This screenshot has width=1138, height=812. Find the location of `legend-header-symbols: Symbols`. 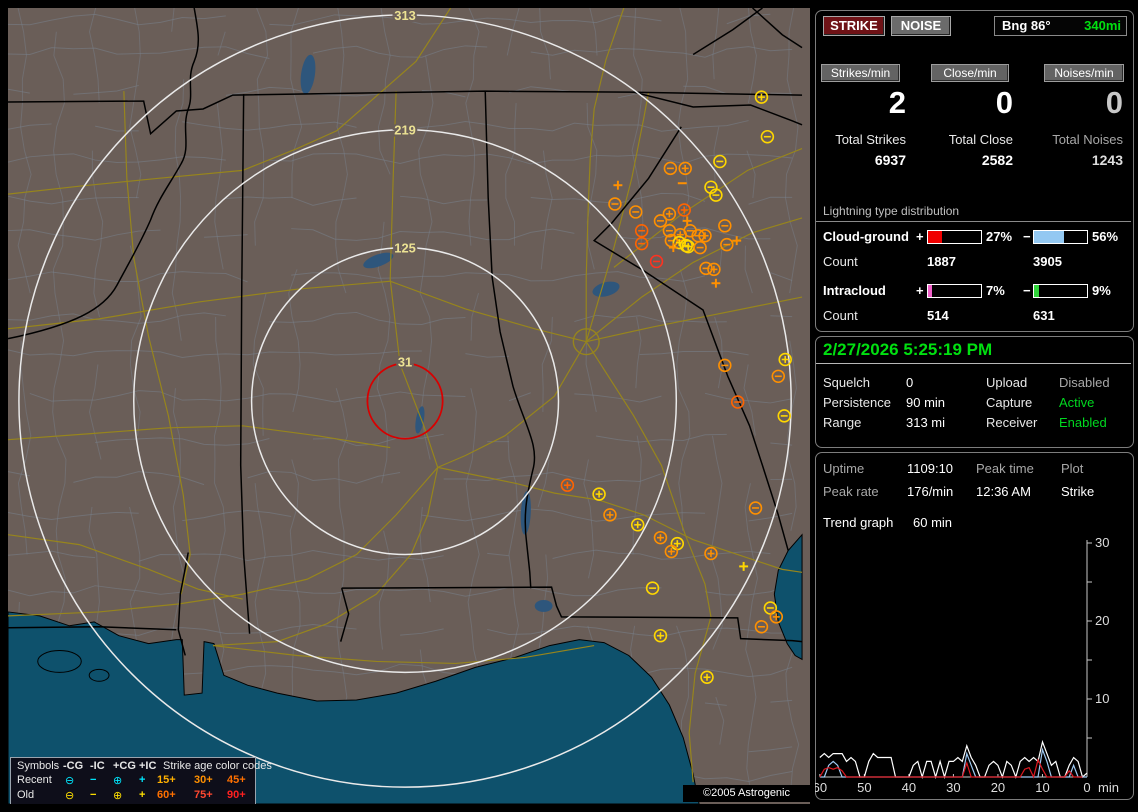

legend-header-symbols: Symbols is located at coordinates (38, 766).